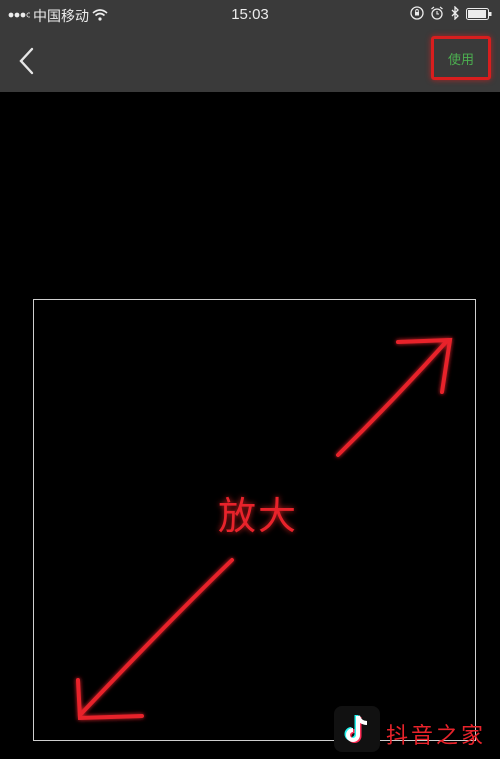  What do you see at coordinates (155, 639) in the screenshot?
I see `arrow-down-left` at bounding box center [155, 639].